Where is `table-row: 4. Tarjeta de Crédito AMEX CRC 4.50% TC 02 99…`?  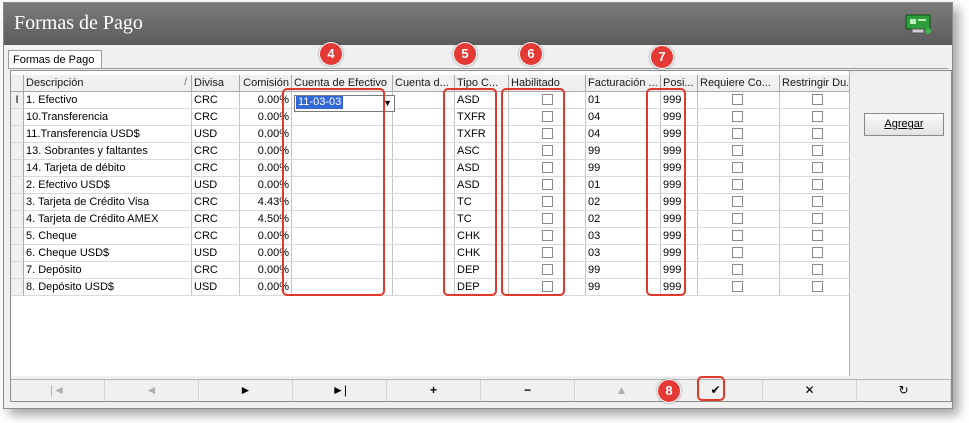 table-row: 4. Tarjeta de Crédito AMEX CRC 4.50% TC 02 99… is located at coordinates (430, 219).